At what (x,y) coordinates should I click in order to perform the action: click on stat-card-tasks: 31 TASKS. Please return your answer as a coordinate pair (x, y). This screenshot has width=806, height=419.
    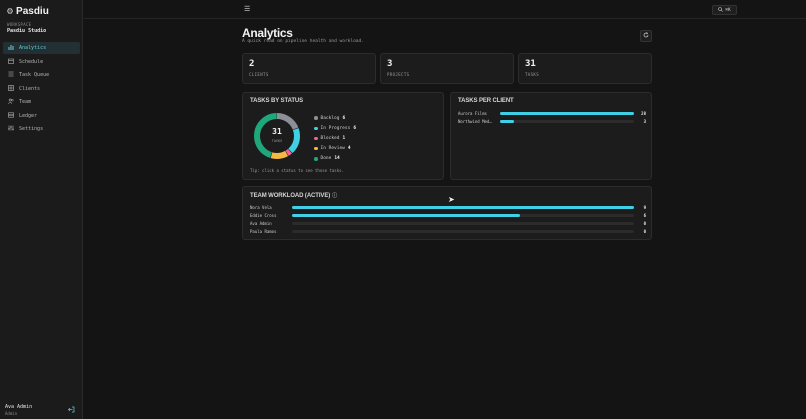
    Looking at the image, I should click on (585, 68).